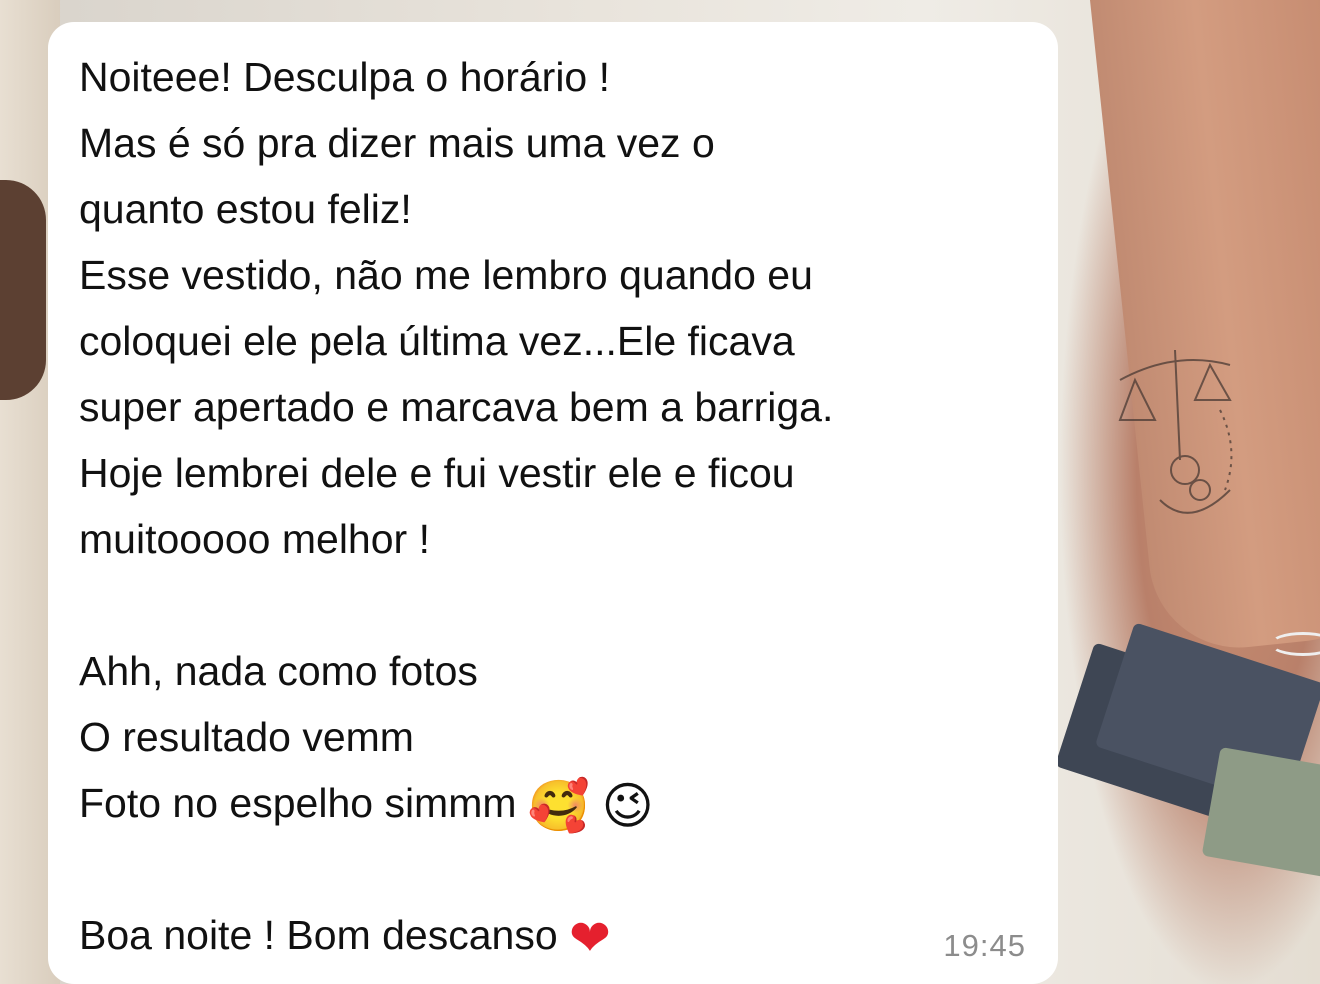 This screenshot has height=984, width=1320. Describe the element at coordinates (559, 806) in the screenshot. I see `smiling-face-with-hearts-icon: 🥰` at that location.